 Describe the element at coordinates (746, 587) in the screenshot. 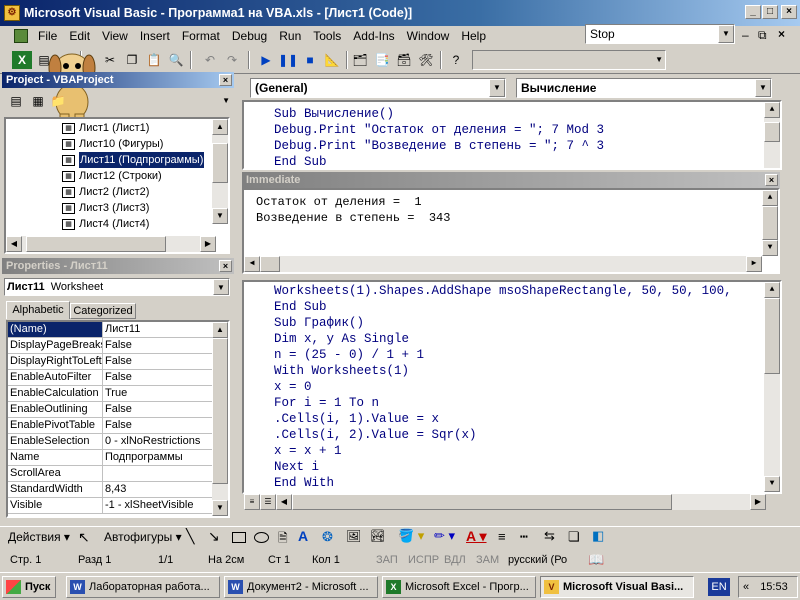

I see `tray-expand-icon: «` at that location.